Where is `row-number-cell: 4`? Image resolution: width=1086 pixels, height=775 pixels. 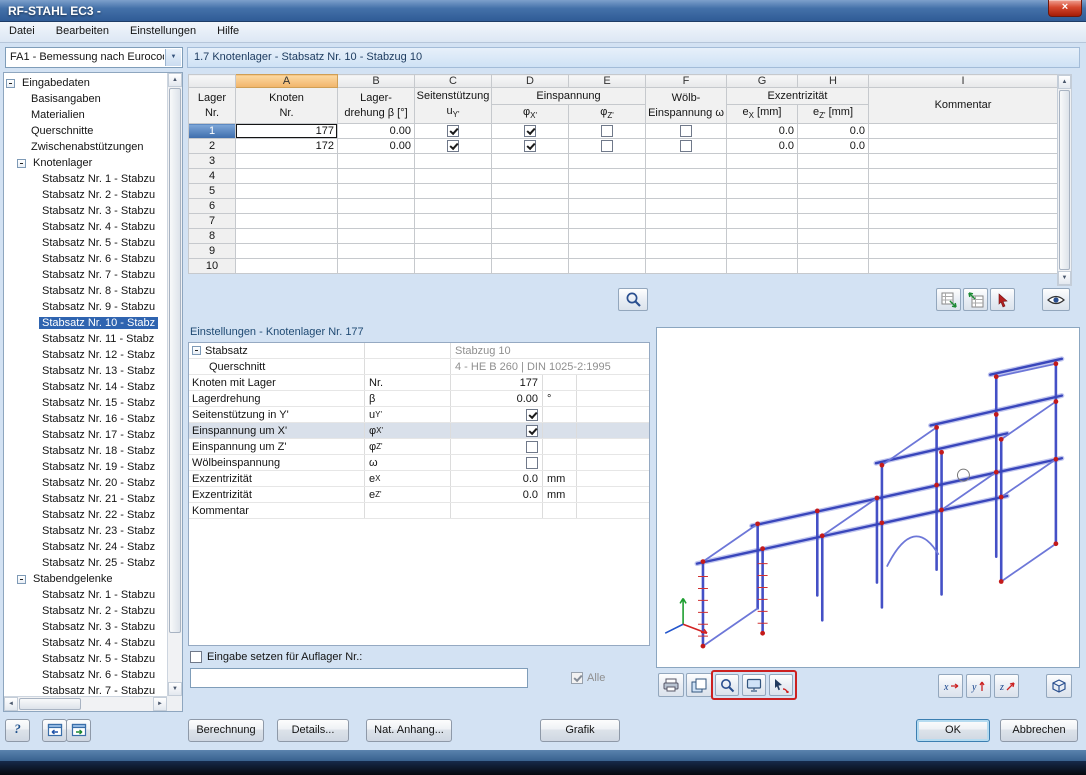
row-number-cell: 4 is located at coordinates (212, 176).